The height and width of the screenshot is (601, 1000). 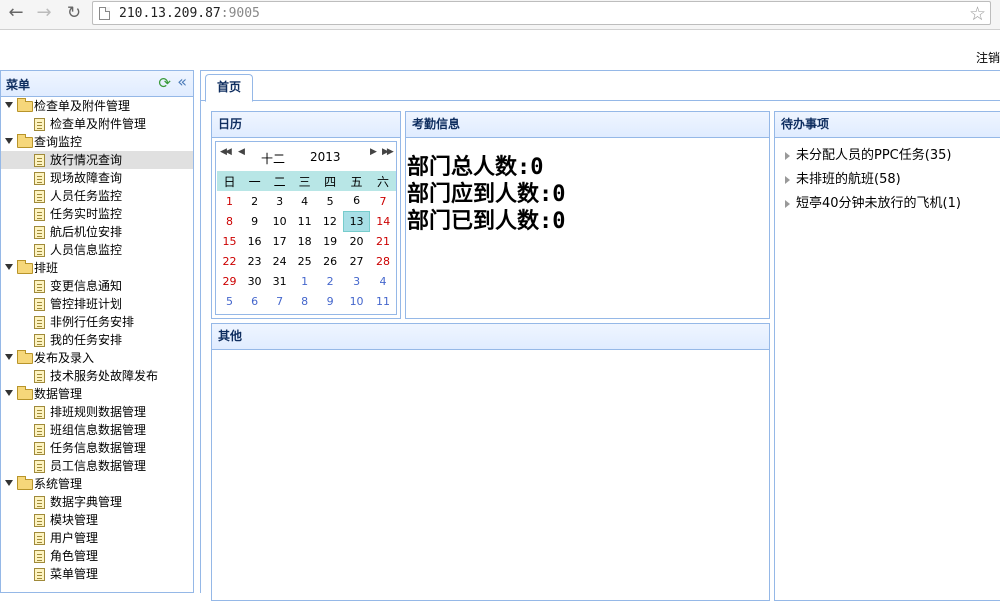 What do you see at coordinates (229, 281) in the screenshot?
I see `calendar-day: 29` at bounding box center [229, 281].